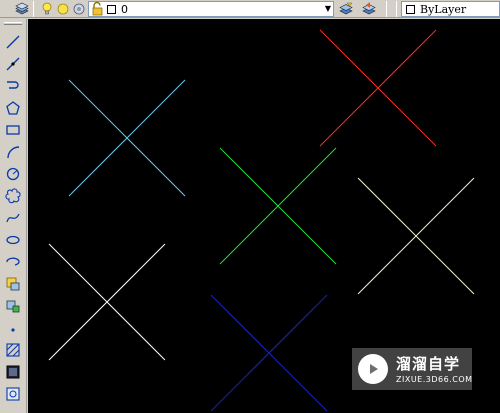  Describe the element at coordinates (13, 64) in the screenshot. I see `construction-line-icon` at that location.